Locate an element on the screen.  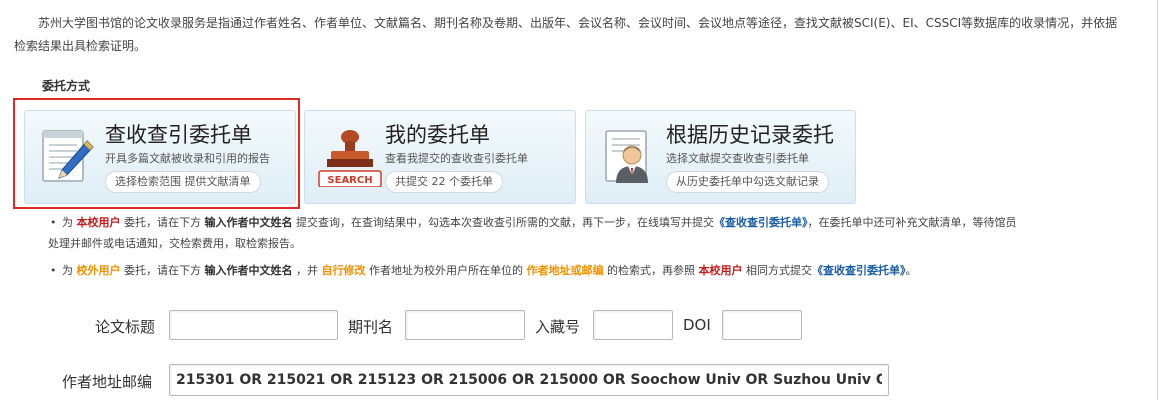
note-line-2: 处理并邮件或电话通知，交检索费用，取检索报告。 is located at coordinates (174, 243).